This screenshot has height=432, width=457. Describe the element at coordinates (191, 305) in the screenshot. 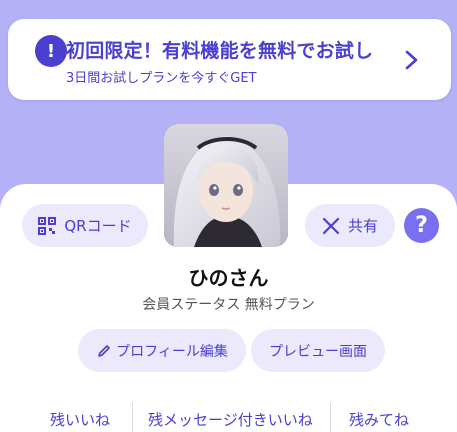

I see `status-label: 会員ステータス` at that location.